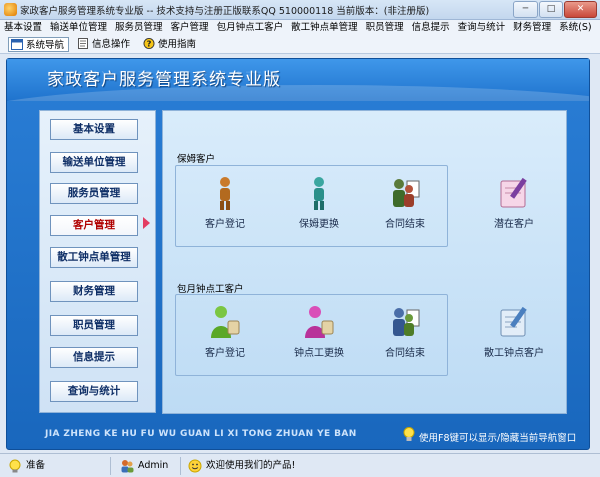  Describe the element at coordinates (385, 27) in the screenshot. I see `menu-employees: 职员管理` at that location.